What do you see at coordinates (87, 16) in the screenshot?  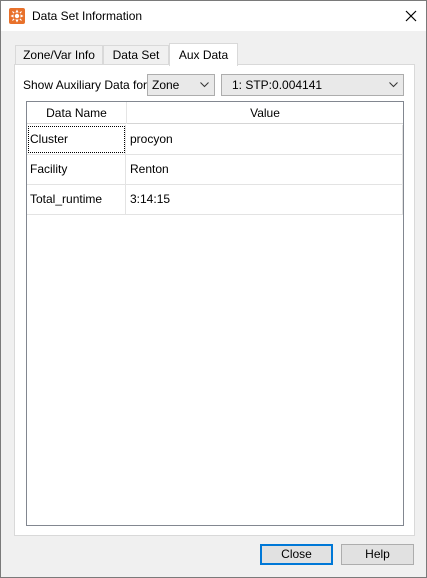 I see `window-title: Data Set Information` at bounding box center [87, 16].